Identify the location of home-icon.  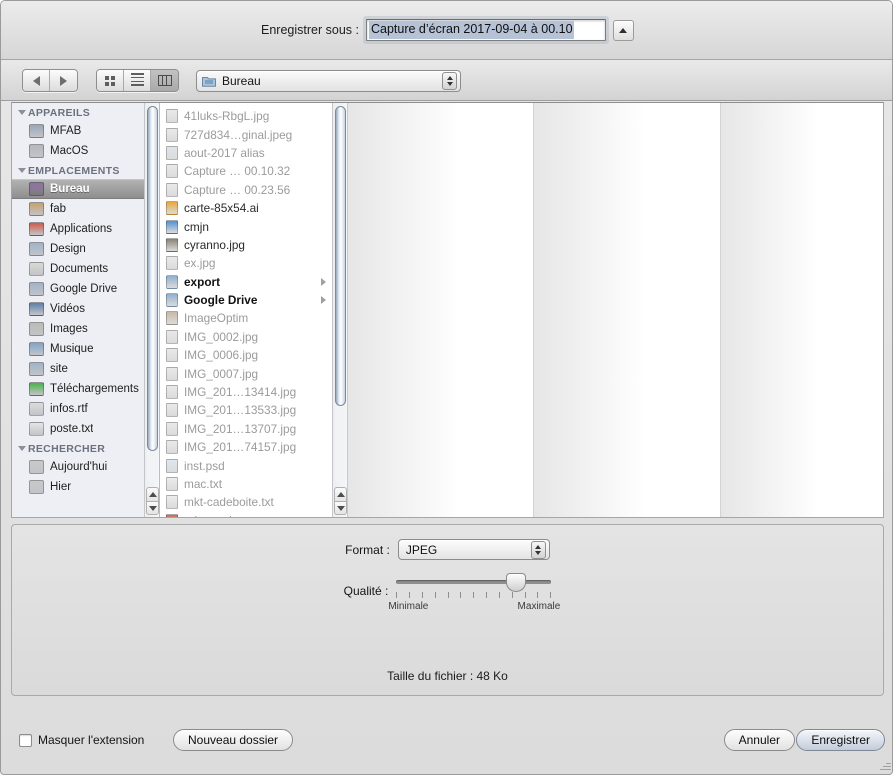
(36, 209).